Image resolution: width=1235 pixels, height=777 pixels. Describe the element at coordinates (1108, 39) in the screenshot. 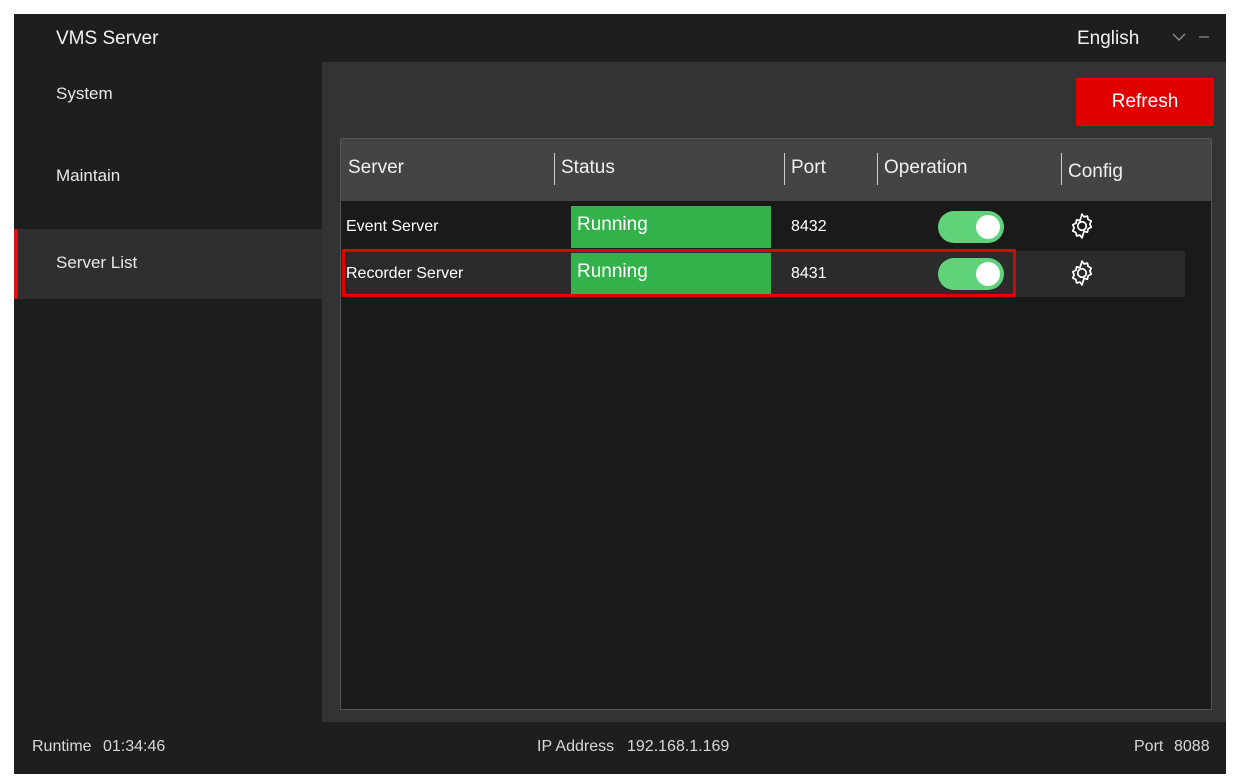

I see `language-selector: English` at that location.